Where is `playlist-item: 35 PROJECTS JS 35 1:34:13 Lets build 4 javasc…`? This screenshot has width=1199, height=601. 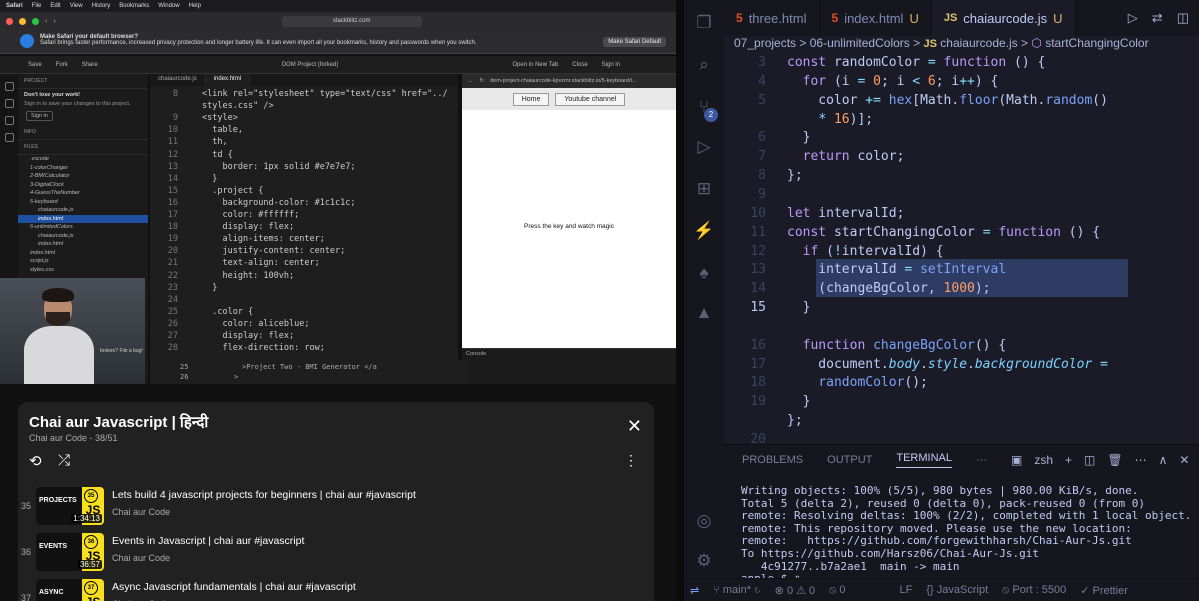 playlist-item: 35 PROJECTS JS 35 1:34:13 Lets build 4 javasc… is located at coordinates (336, 508).